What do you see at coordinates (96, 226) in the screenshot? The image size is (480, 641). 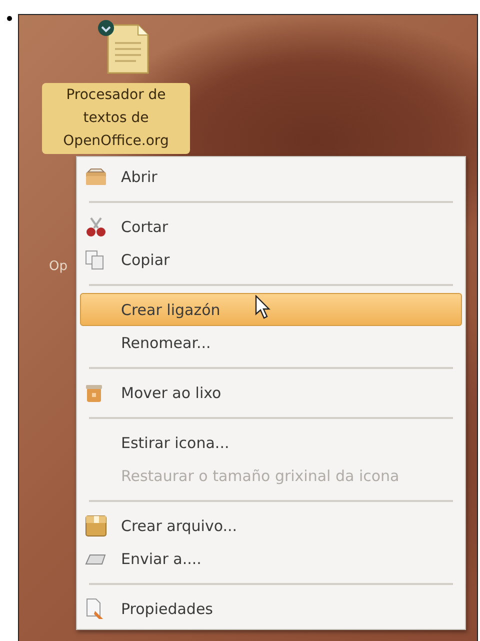 I see `scissors-icon` at bounding box center [96, 226].